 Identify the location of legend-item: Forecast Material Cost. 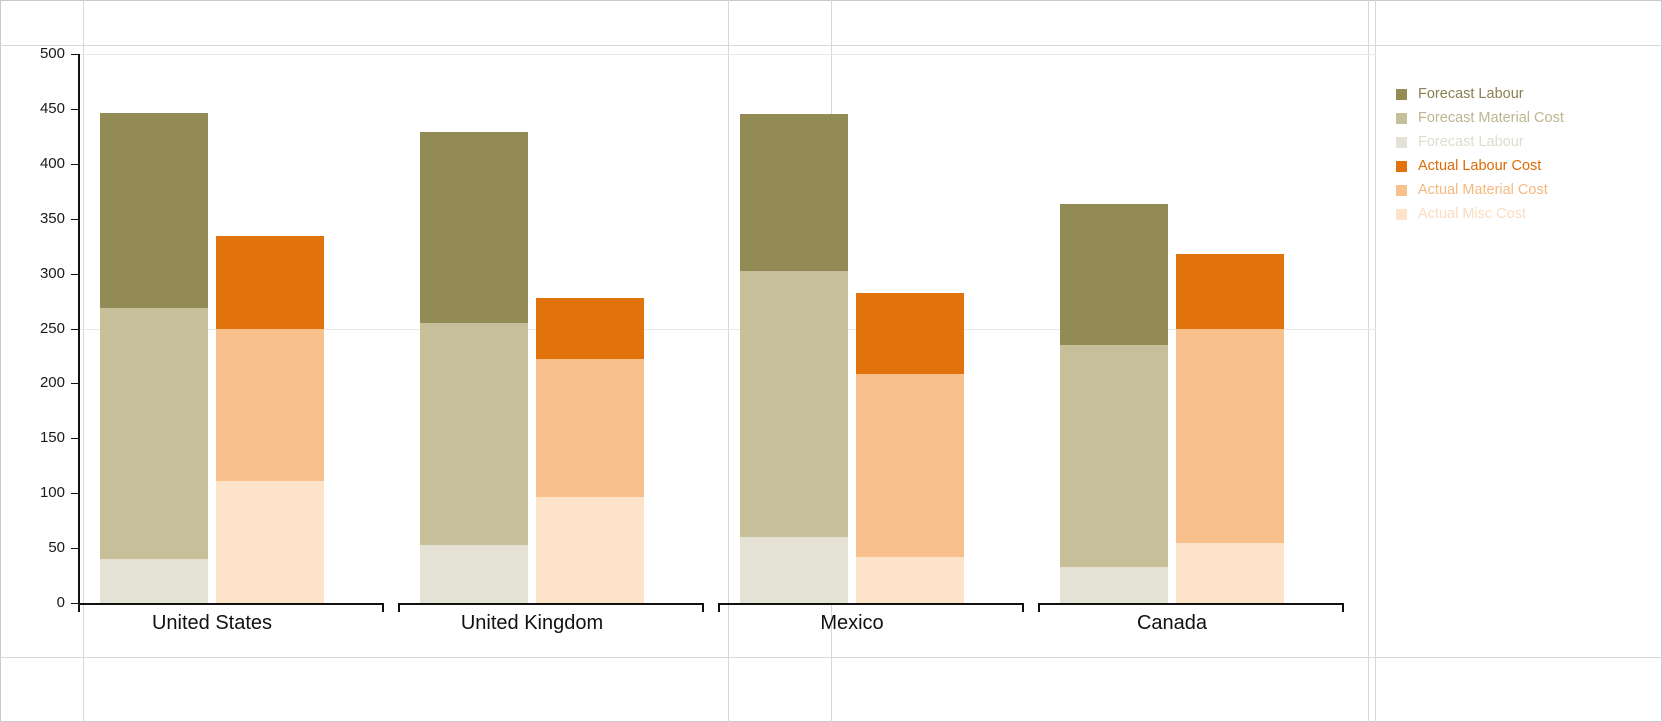
(1521, 118).